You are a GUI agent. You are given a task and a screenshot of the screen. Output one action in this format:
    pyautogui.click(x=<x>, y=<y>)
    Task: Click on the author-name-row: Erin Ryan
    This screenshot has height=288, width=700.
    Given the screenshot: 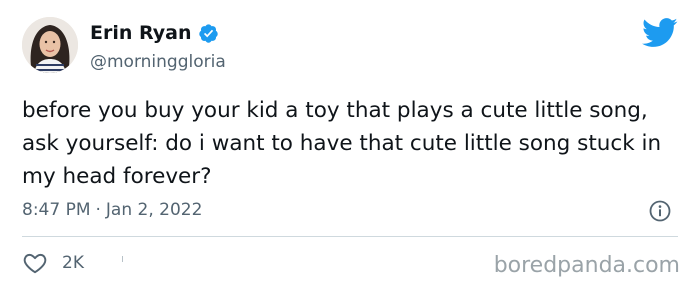 What is the action you would take?
    pyautogui.click(x=154, y=33)
    